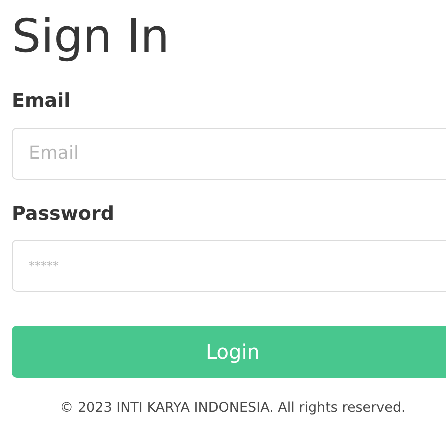  Describe the element at coordinates (41, 101) in the screenshot. I see `field-label: Email` at that location.